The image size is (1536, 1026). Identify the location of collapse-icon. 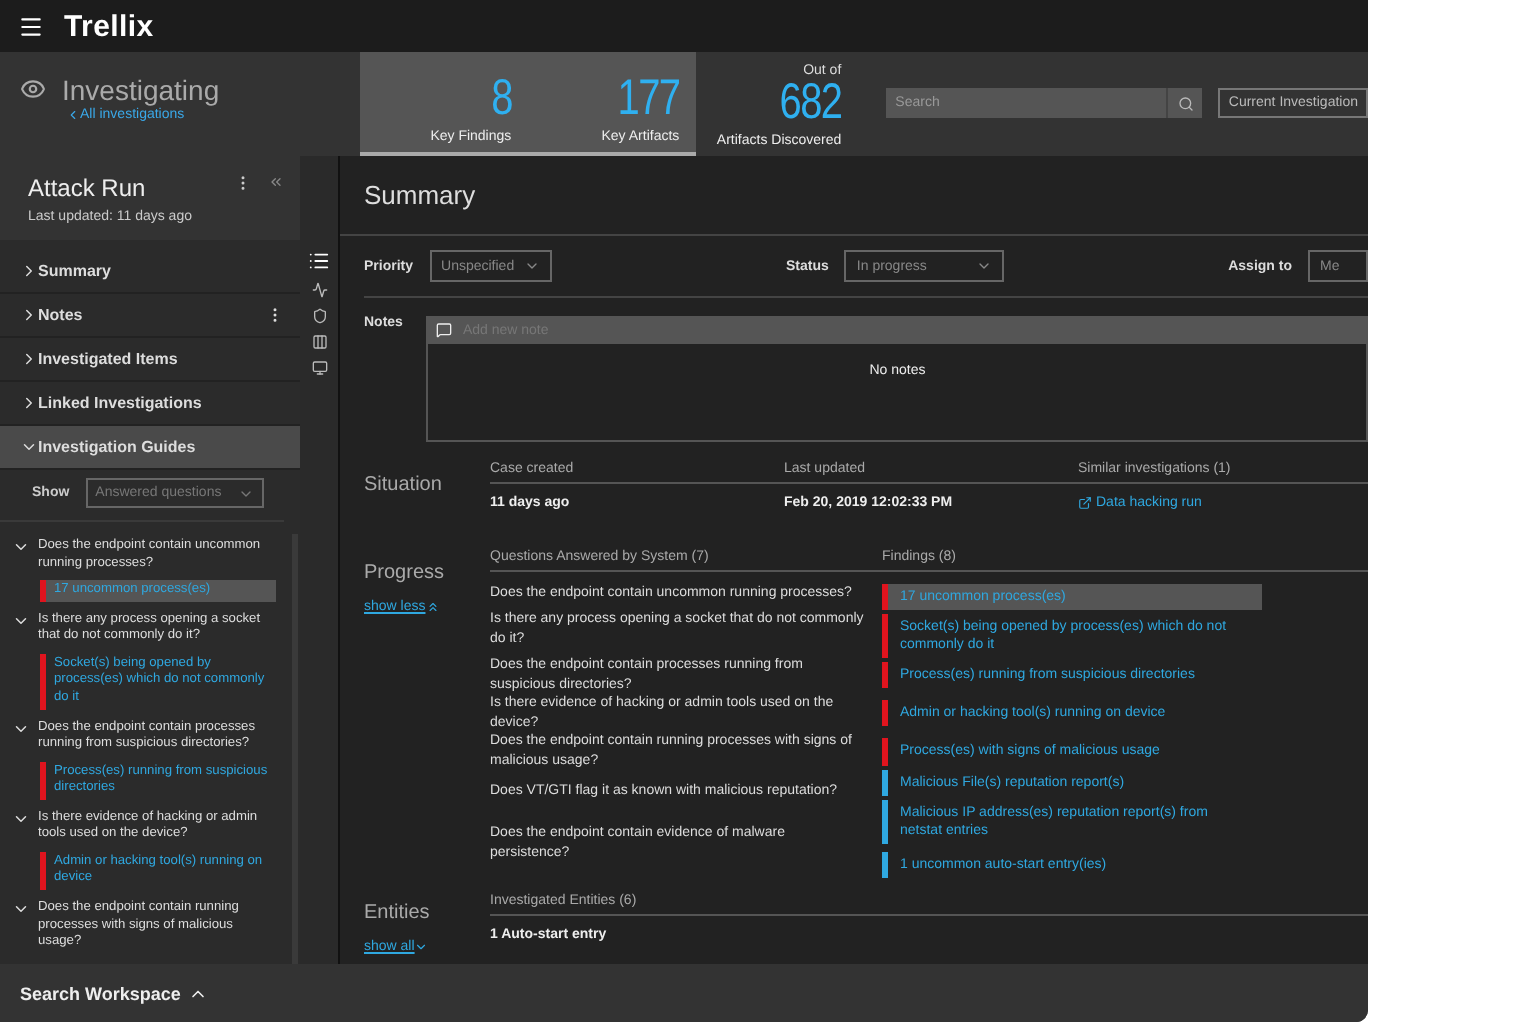
(276, 182).